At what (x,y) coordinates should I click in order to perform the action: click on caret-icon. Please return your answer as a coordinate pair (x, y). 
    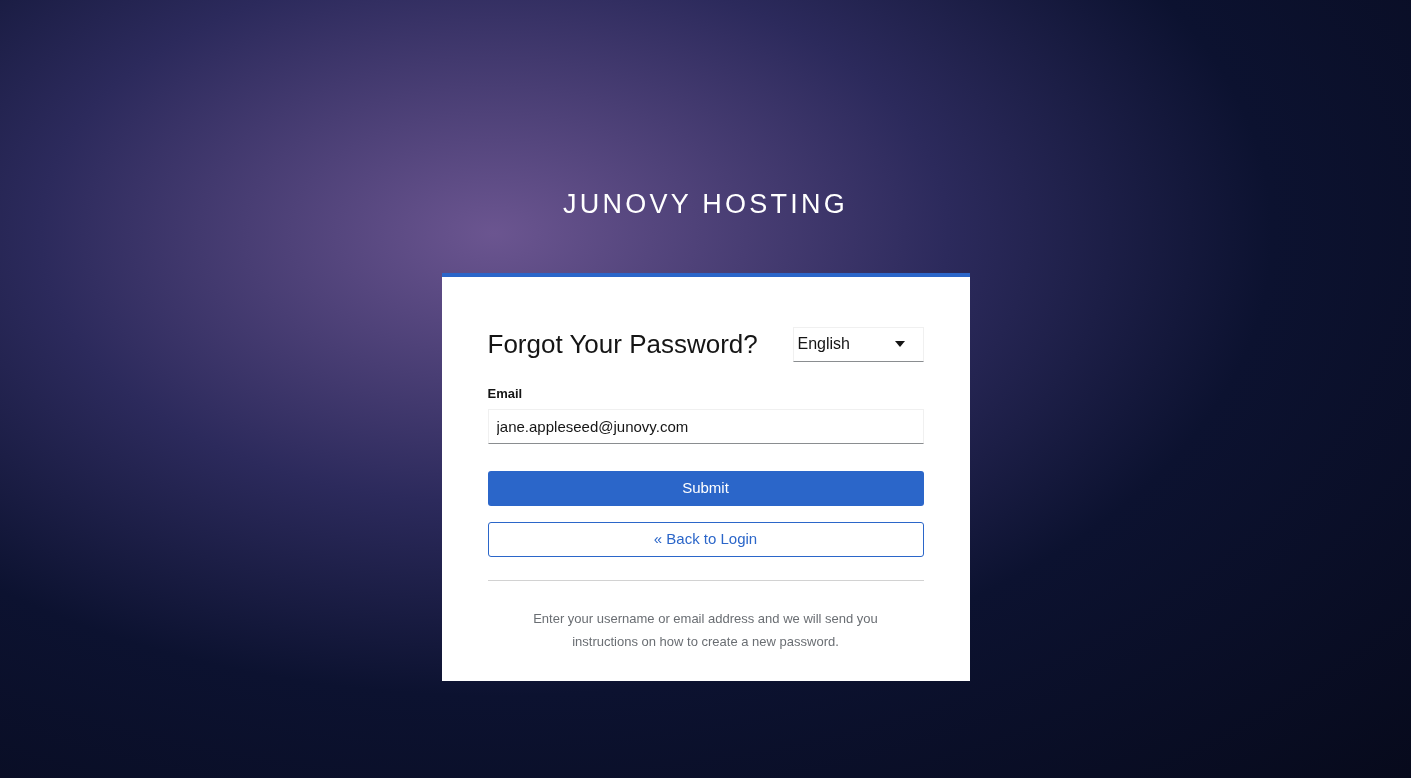
    Looking at the image, I should click on (899, 344).